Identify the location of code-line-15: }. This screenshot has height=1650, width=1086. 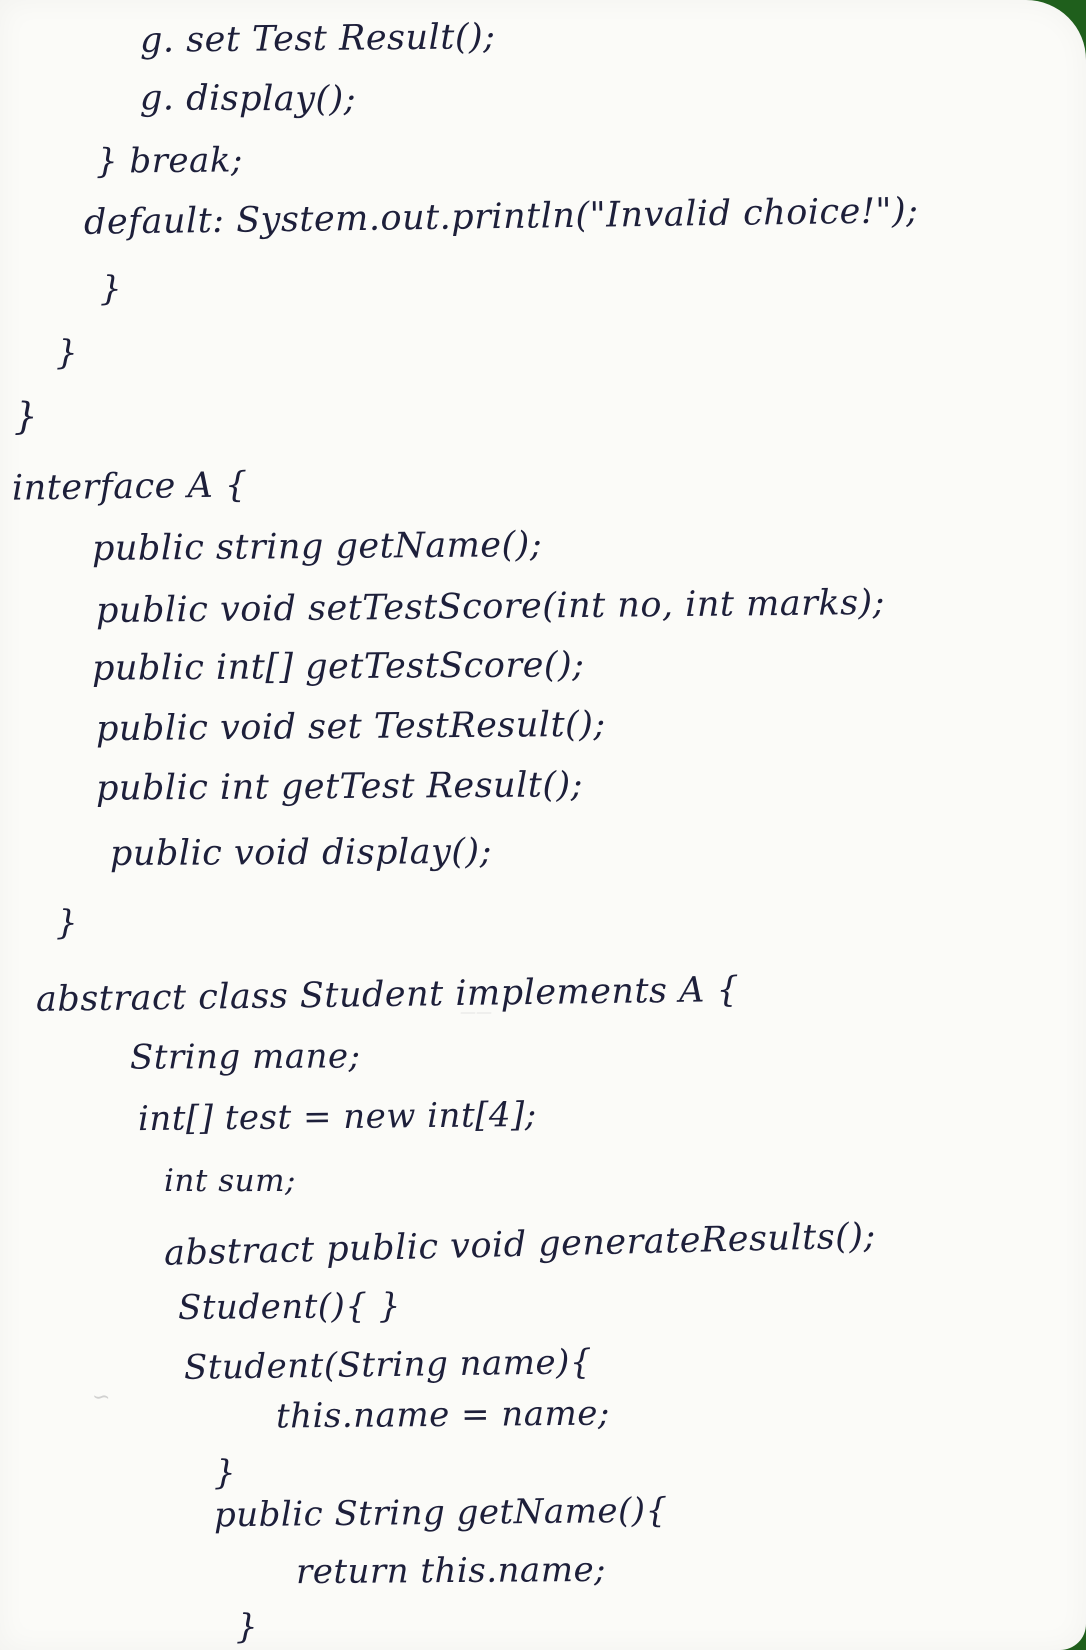
(67, 923).